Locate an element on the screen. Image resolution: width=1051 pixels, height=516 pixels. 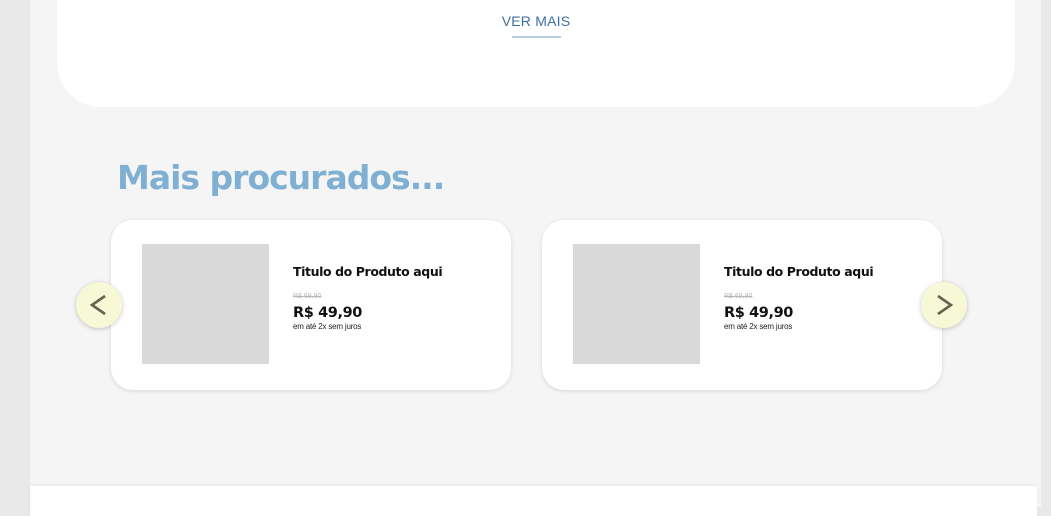
ver-mais-container: VER MAIS is located at coordinates (536, 25).